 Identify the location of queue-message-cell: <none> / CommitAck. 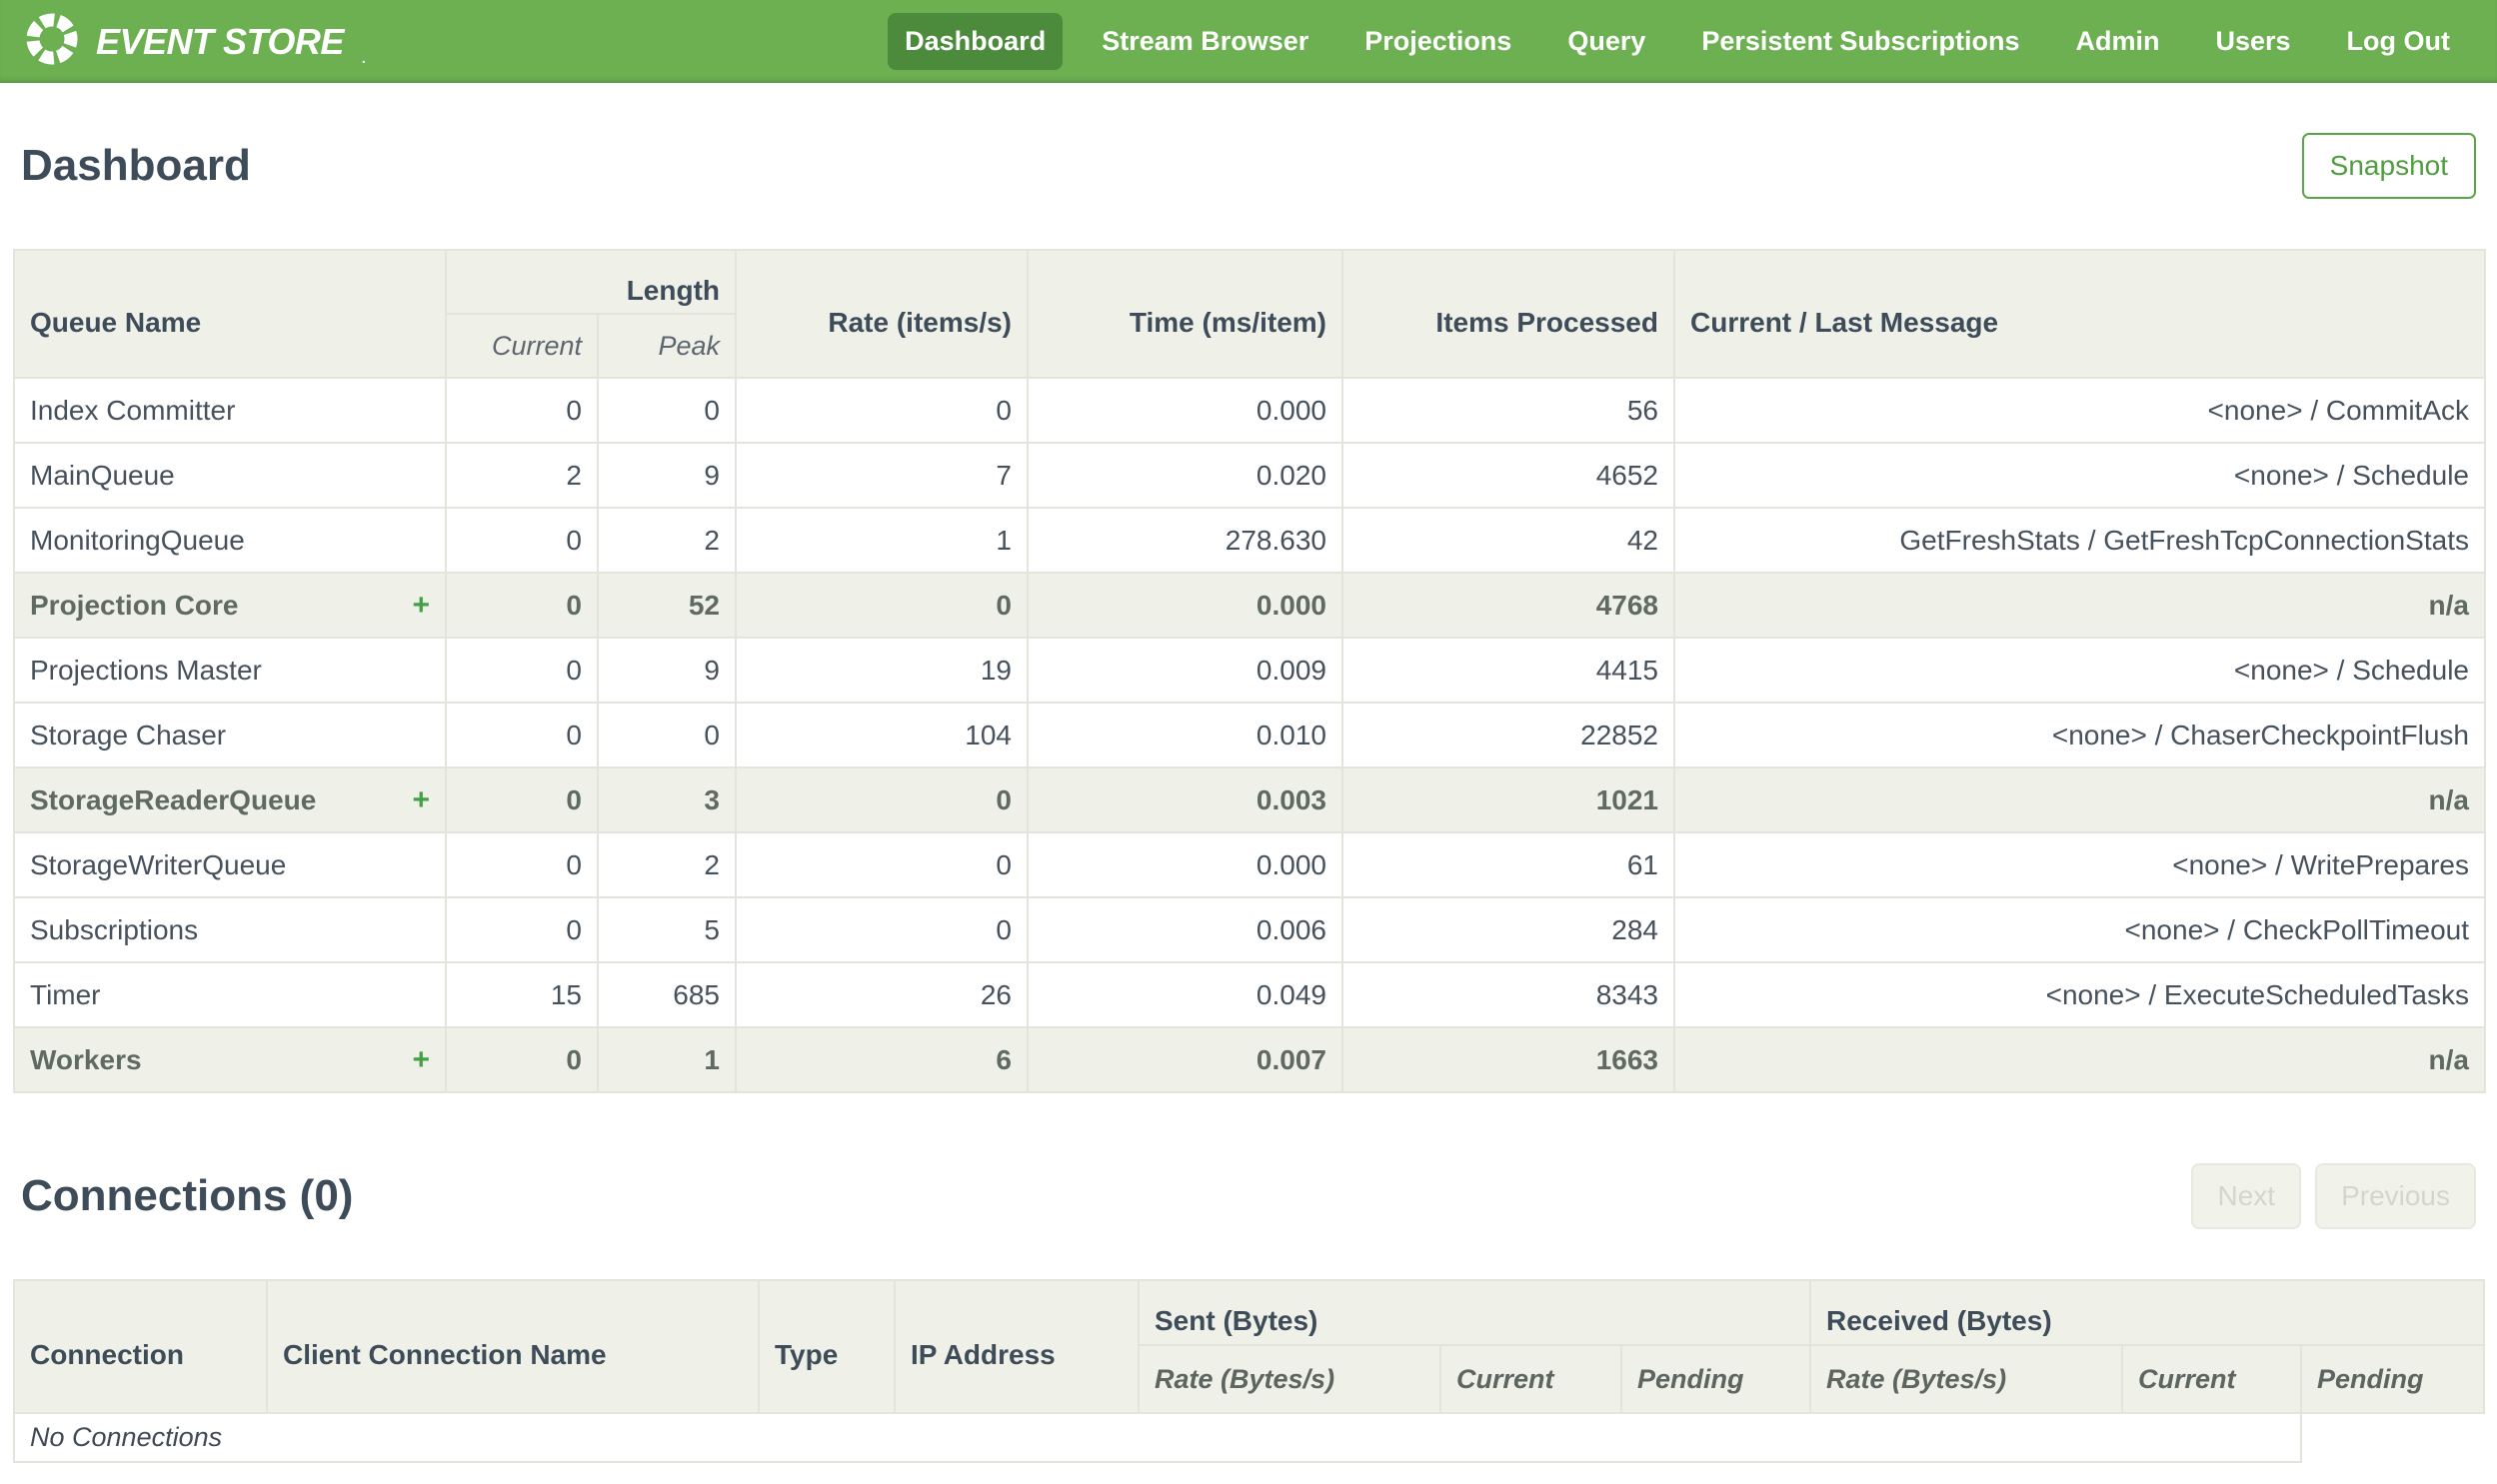
(2079, 410).